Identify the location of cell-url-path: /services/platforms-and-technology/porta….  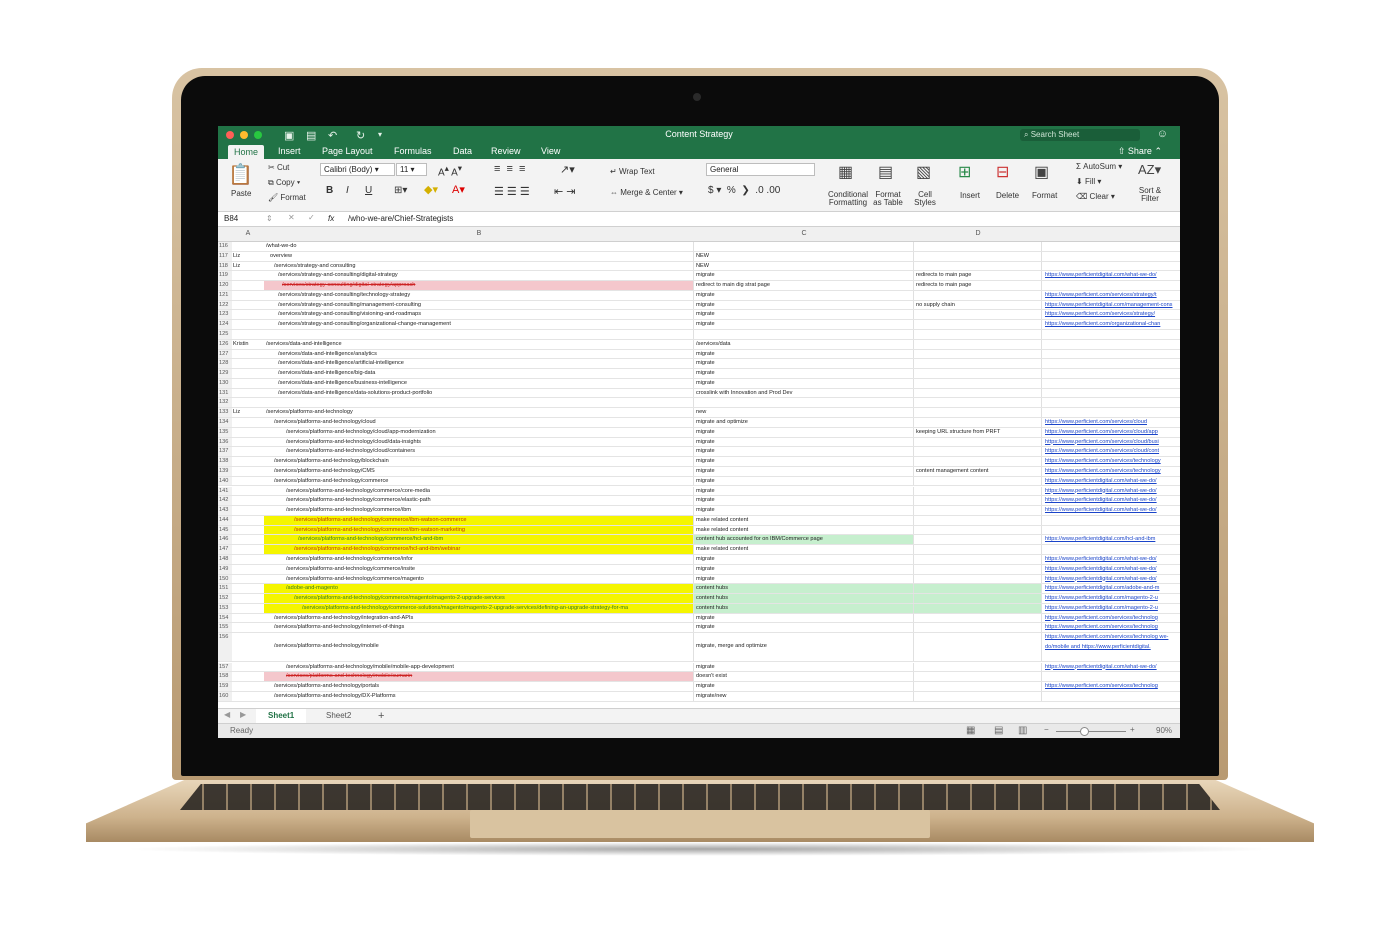
(479, 686).